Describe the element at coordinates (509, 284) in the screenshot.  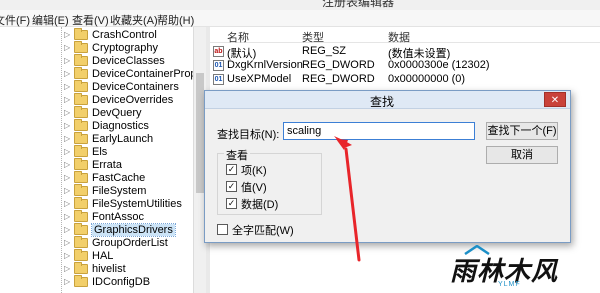
I see `watermark-subtext: YLMF` at that location.